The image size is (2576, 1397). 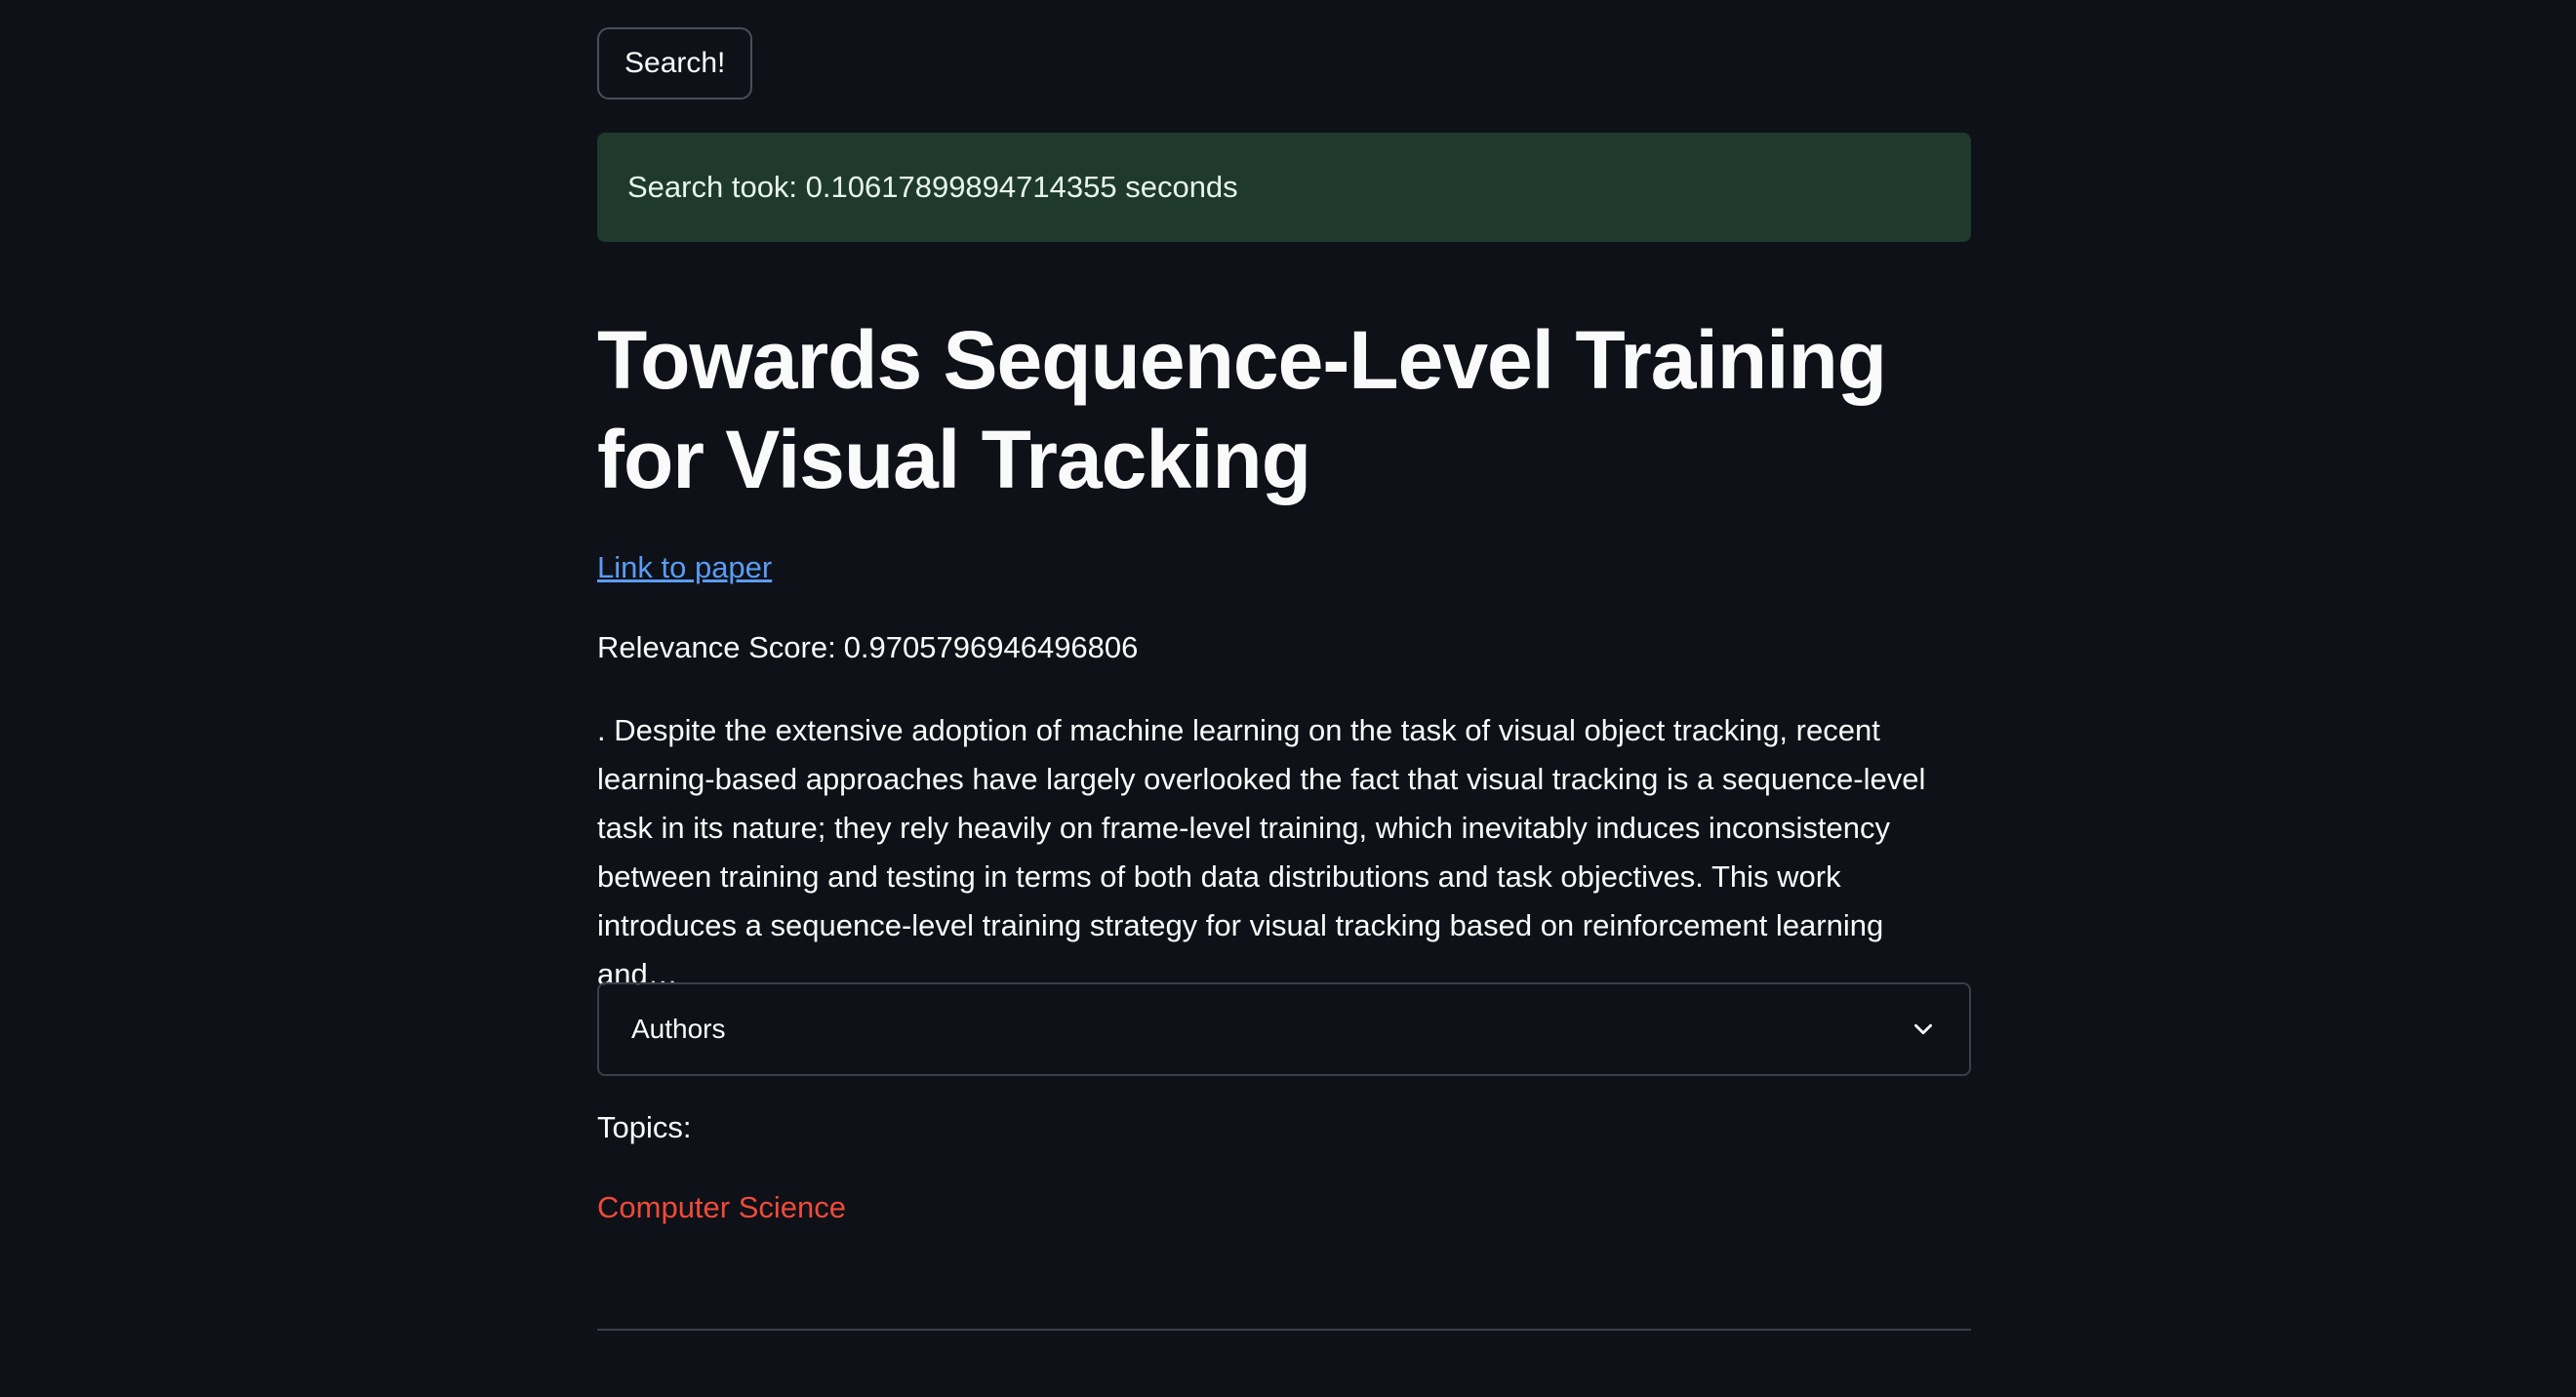 What do you see at coordinates (1284, 1330) in the screenshot?
I see `result-divider` at bounding box center [1284, 1330].